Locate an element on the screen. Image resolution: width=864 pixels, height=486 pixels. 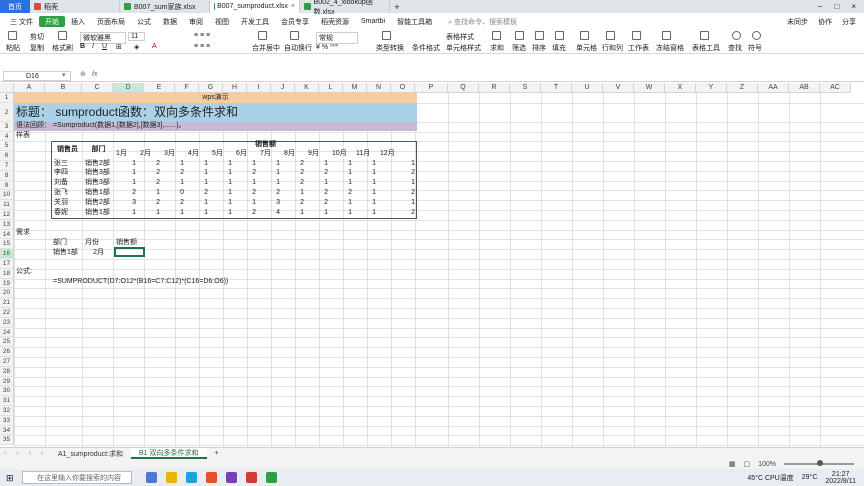
row-header: 9 is located at coordinates (7, 185).